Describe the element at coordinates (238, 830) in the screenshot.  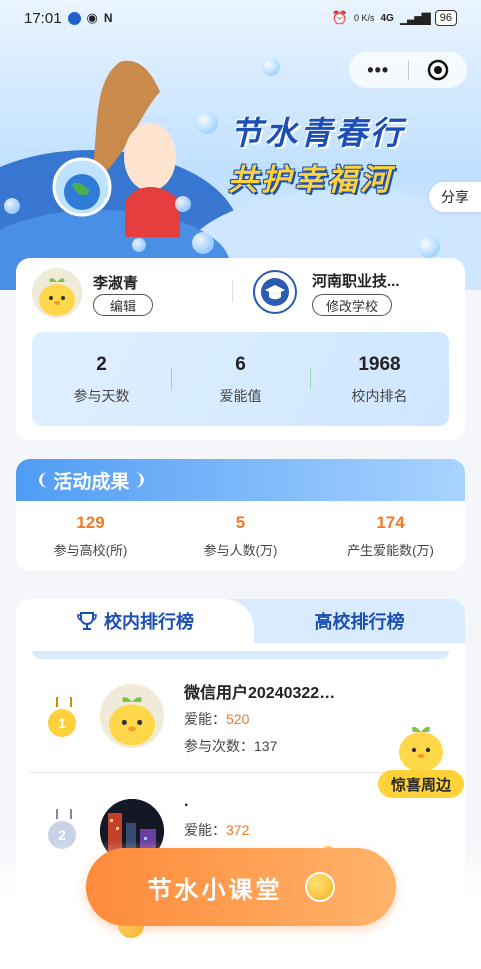
I see `energy-value: 372` at that location.